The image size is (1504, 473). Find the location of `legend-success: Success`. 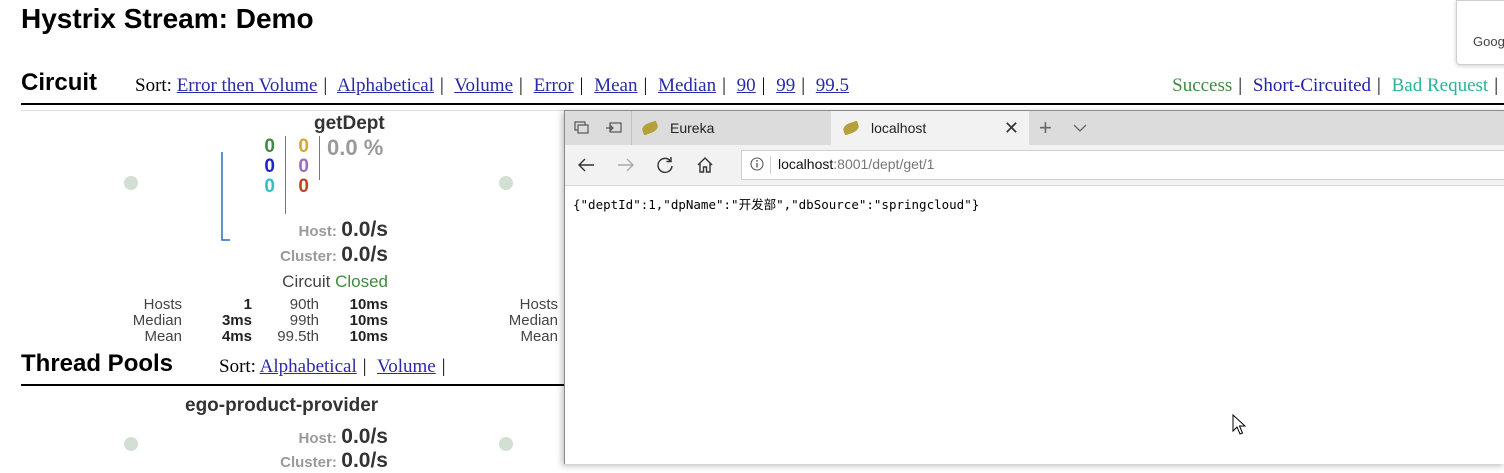

legend-success: Success is located at coordinates (1202, 85).